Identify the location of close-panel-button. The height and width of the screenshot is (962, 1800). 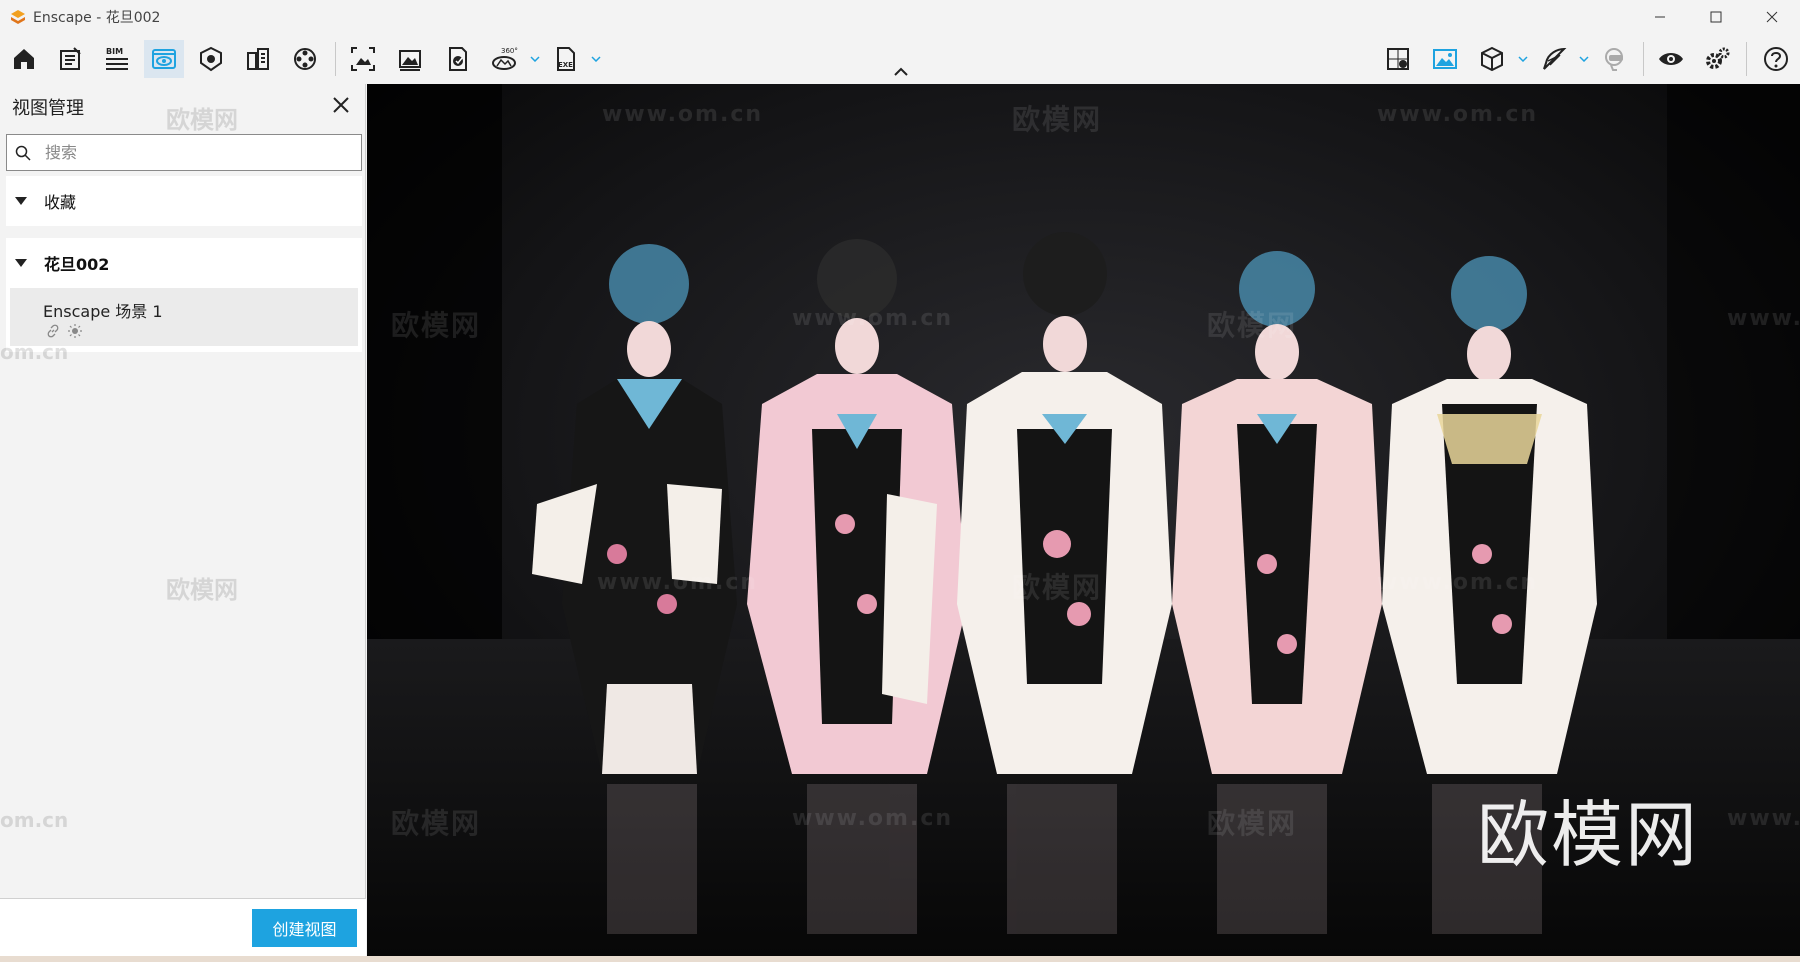
(341, 105).